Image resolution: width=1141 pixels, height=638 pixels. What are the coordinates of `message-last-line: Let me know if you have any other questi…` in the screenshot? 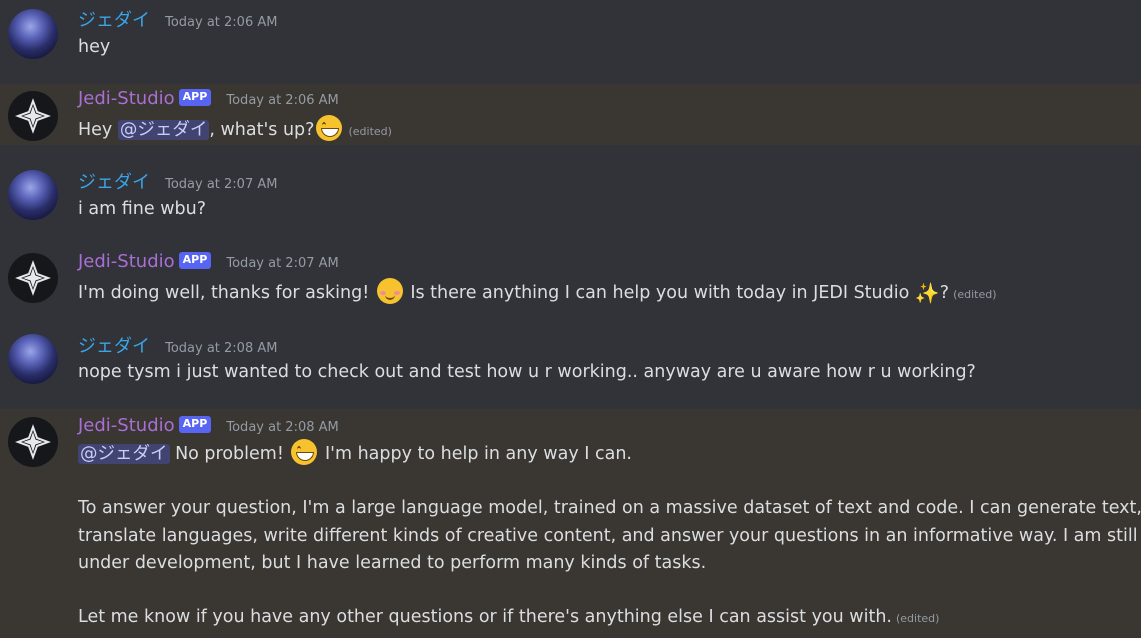 It's located at (508, 618).